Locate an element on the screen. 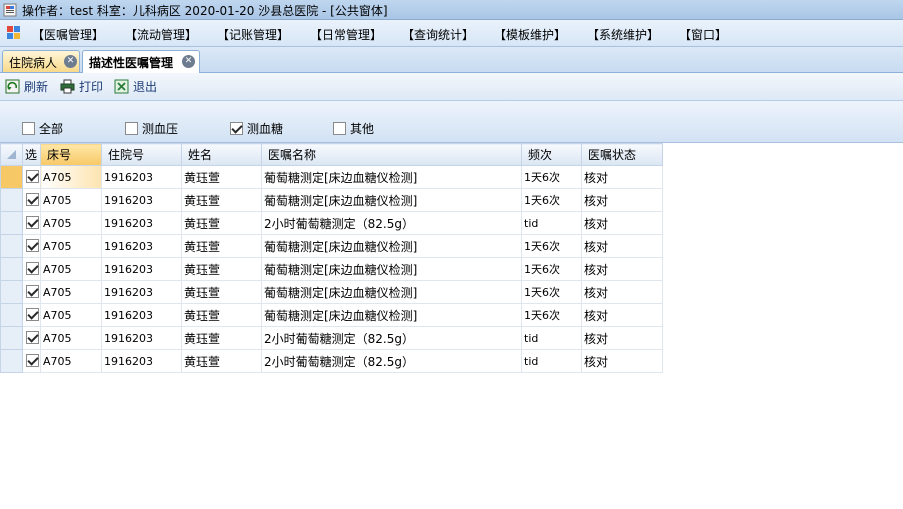 This screenshot has width=903, height=509. filter-other-checkbox is located at coordinates (339, 128).